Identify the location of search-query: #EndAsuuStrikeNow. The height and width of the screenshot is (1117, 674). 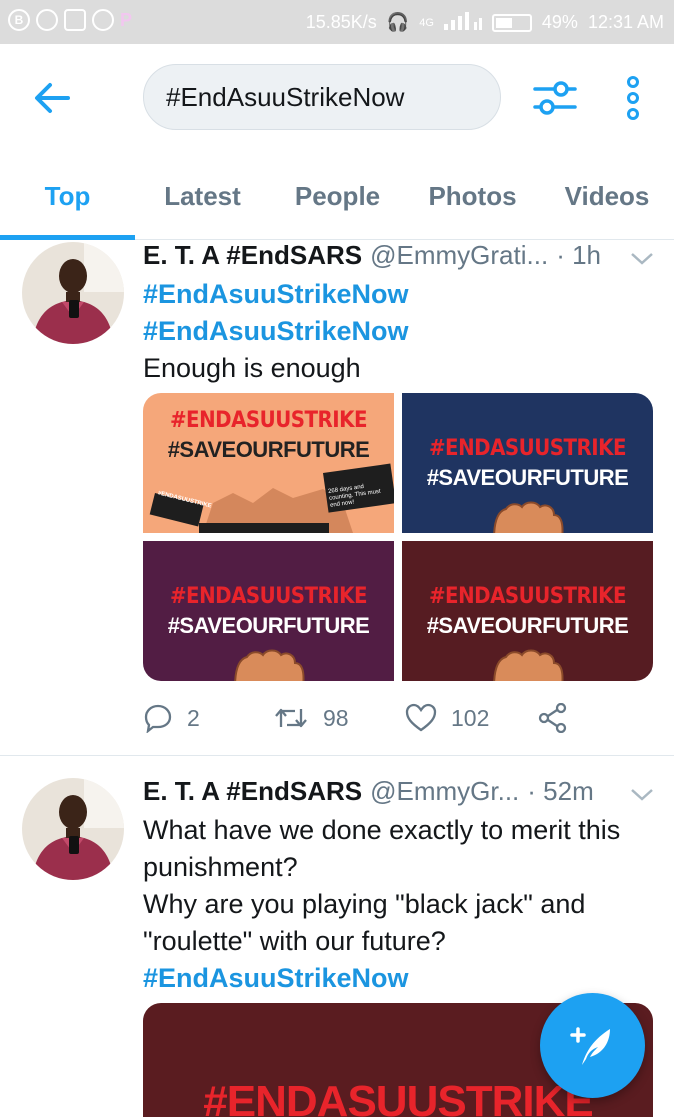
(285, 96).